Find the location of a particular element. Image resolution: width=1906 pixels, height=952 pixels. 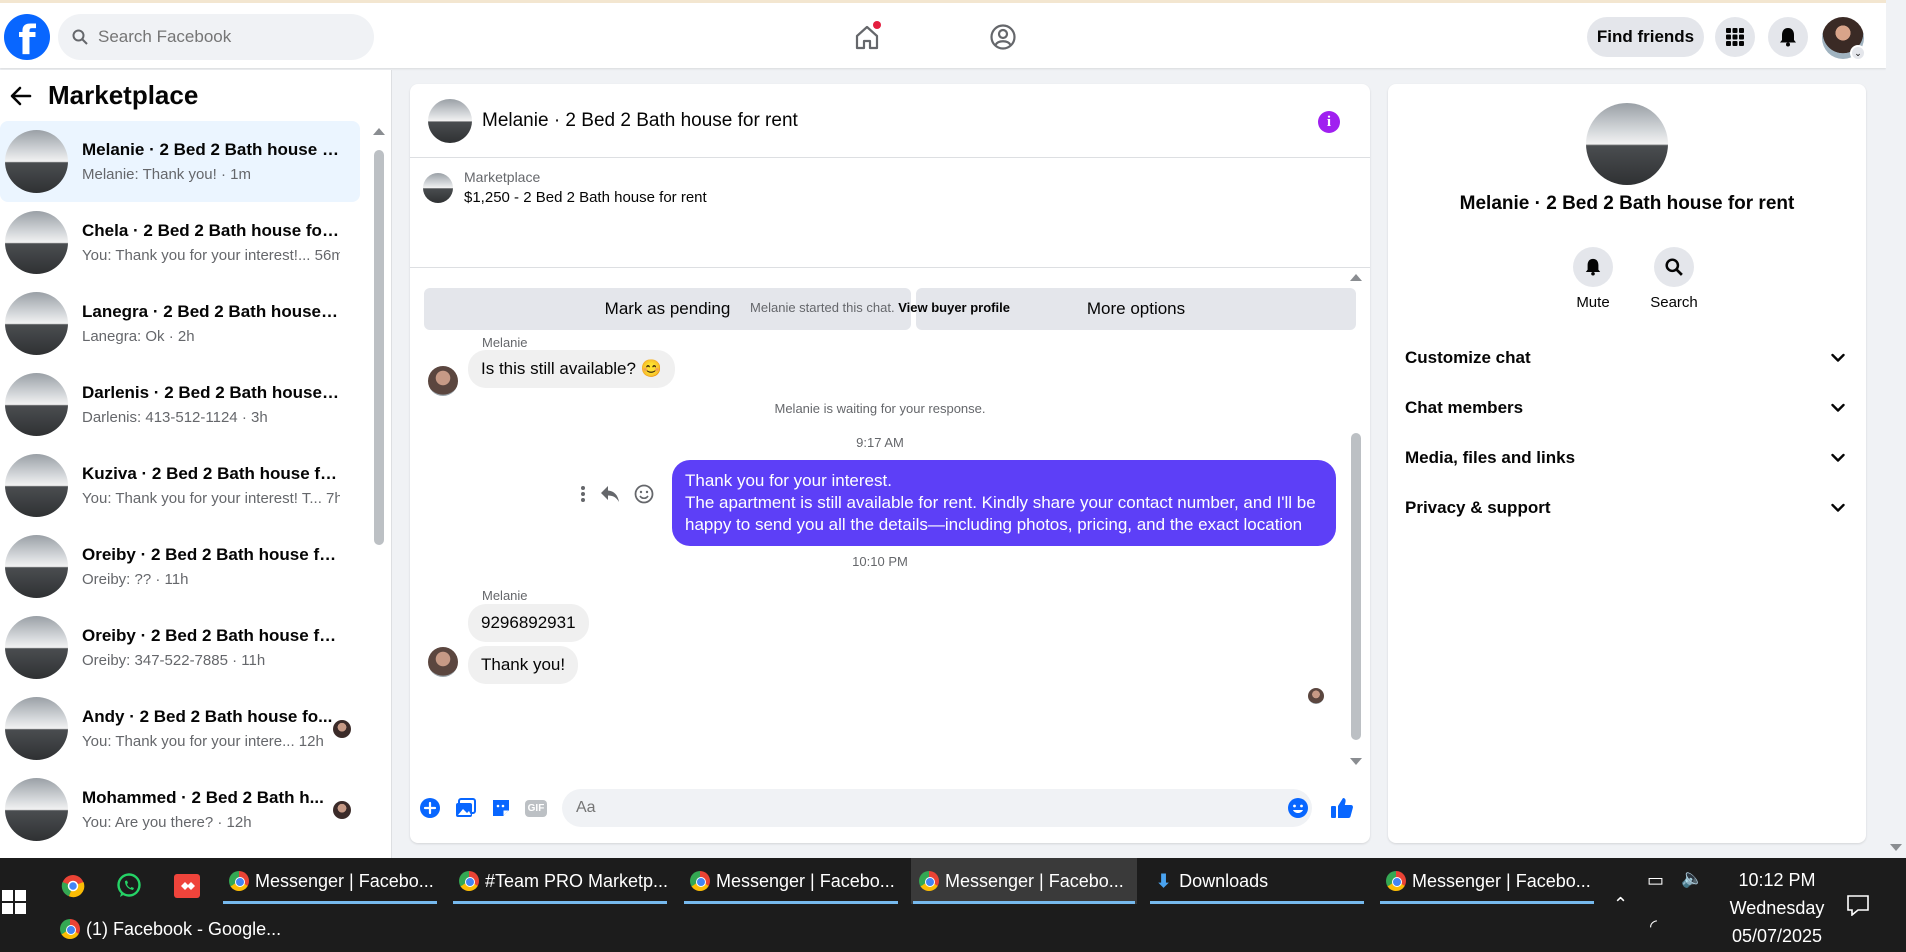

waiting-notice: Melanie is waiting for your response. is located at coordinates (880, 408).